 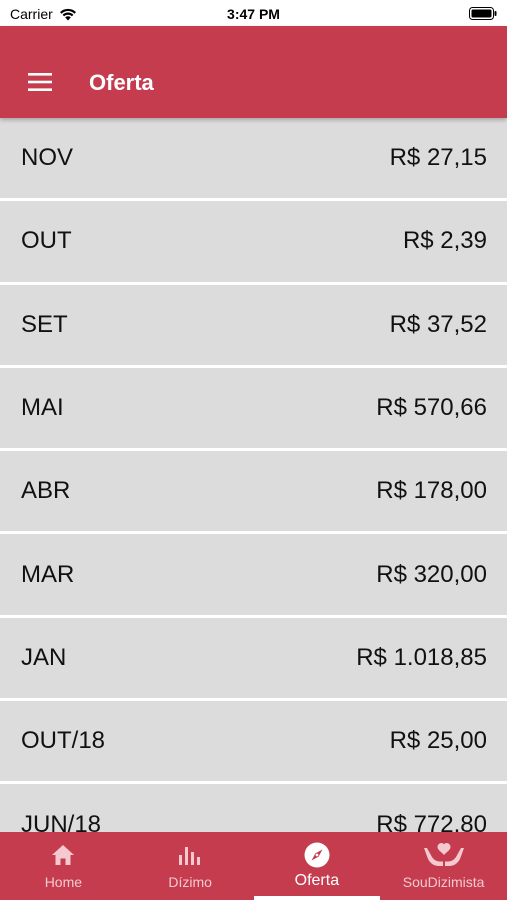 I want to click on nav-home: Home, so click(x=63, y=866).